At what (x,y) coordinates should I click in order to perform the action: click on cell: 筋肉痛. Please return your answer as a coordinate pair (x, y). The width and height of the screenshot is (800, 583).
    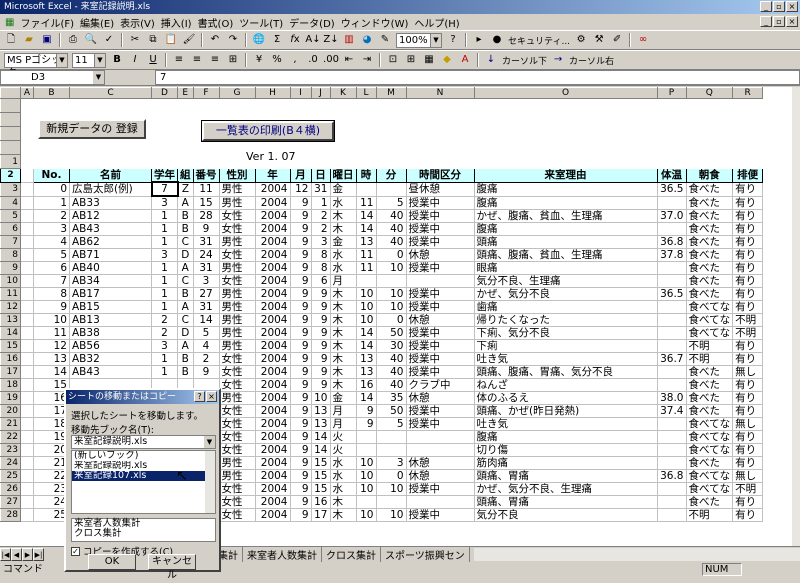
    Looking at the image, I should click on (565, 463).